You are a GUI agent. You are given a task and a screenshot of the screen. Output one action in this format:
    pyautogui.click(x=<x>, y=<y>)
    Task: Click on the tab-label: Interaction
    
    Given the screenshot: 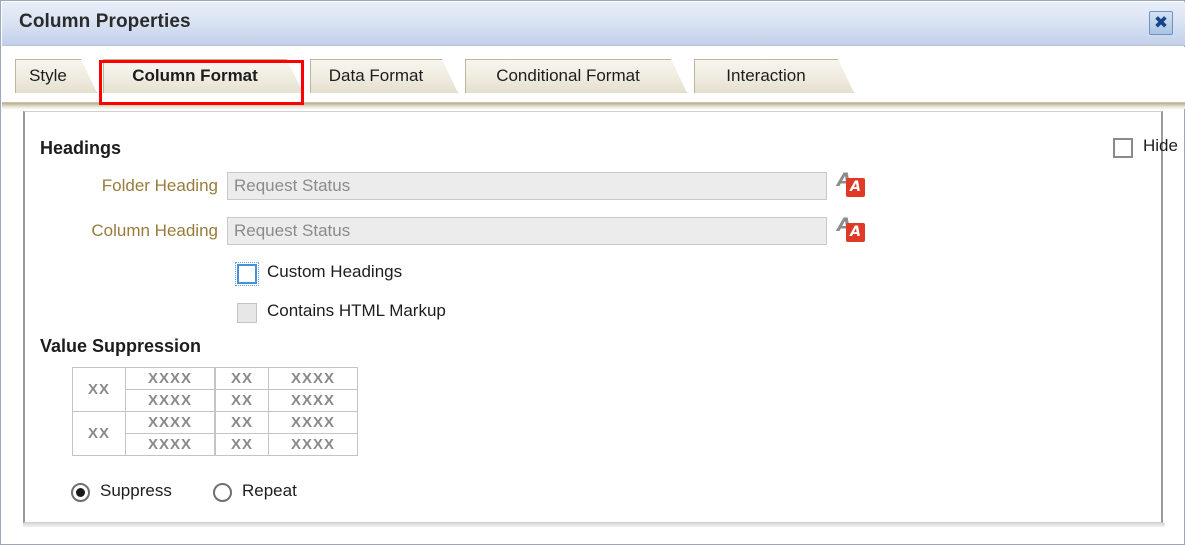 What is the action you would take?
    pyautogui.click(x=766, y=75)
    